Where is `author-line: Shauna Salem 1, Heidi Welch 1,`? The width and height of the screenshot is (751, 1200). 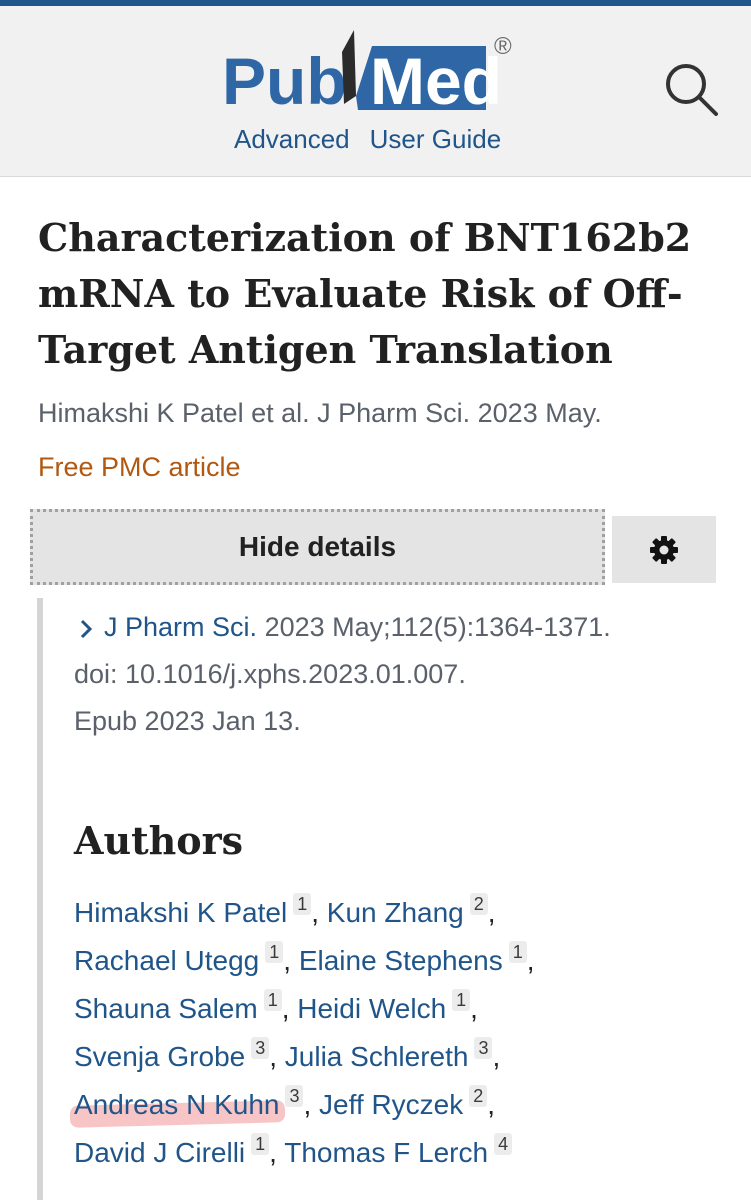
author-line: Shauna Salem 1, Heidi Welch 1, is located at coordinates (276, 1006).